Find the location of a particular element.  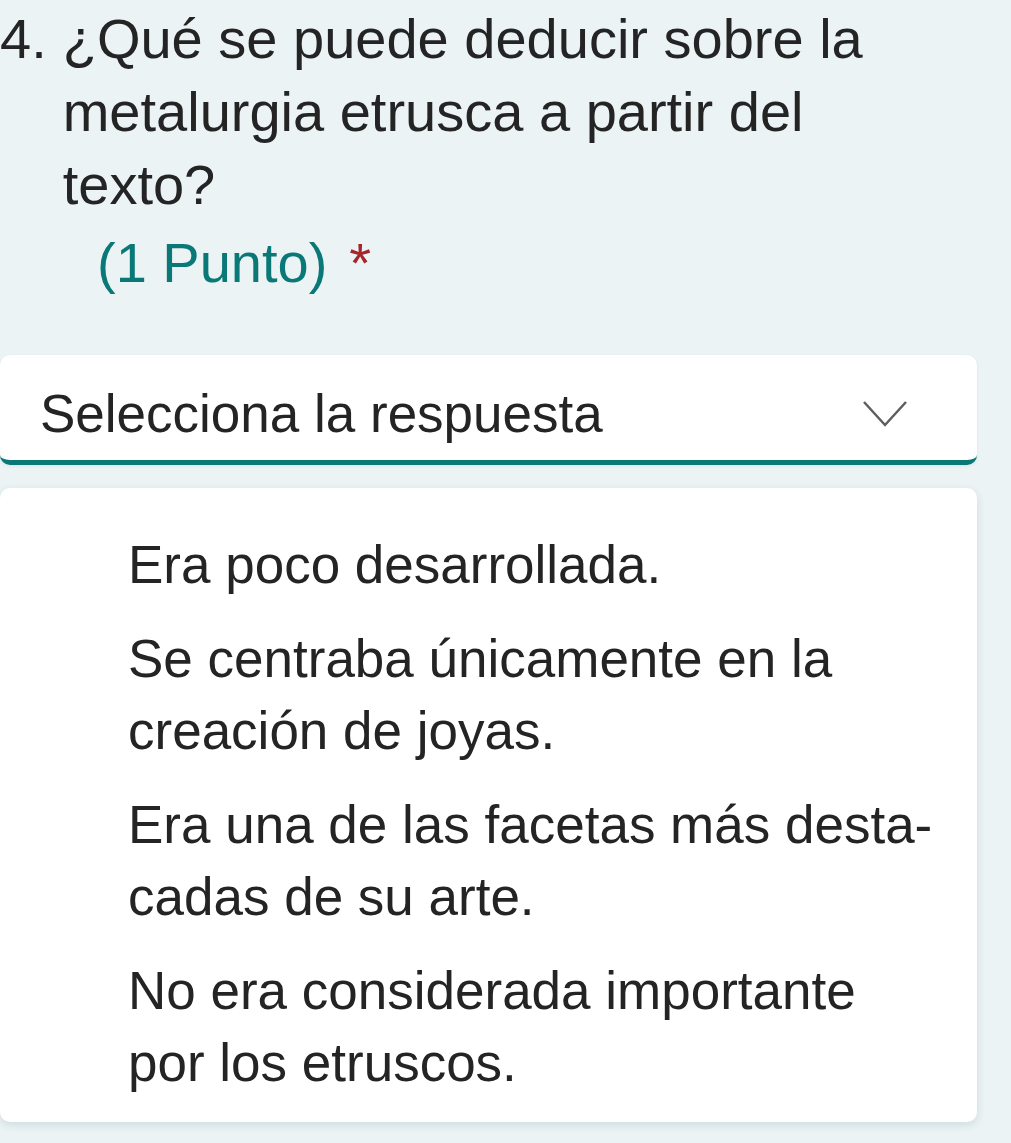

answer-option: Era una de las facetas más desta-cadas de su arte. is located at coordinates (488, 861).